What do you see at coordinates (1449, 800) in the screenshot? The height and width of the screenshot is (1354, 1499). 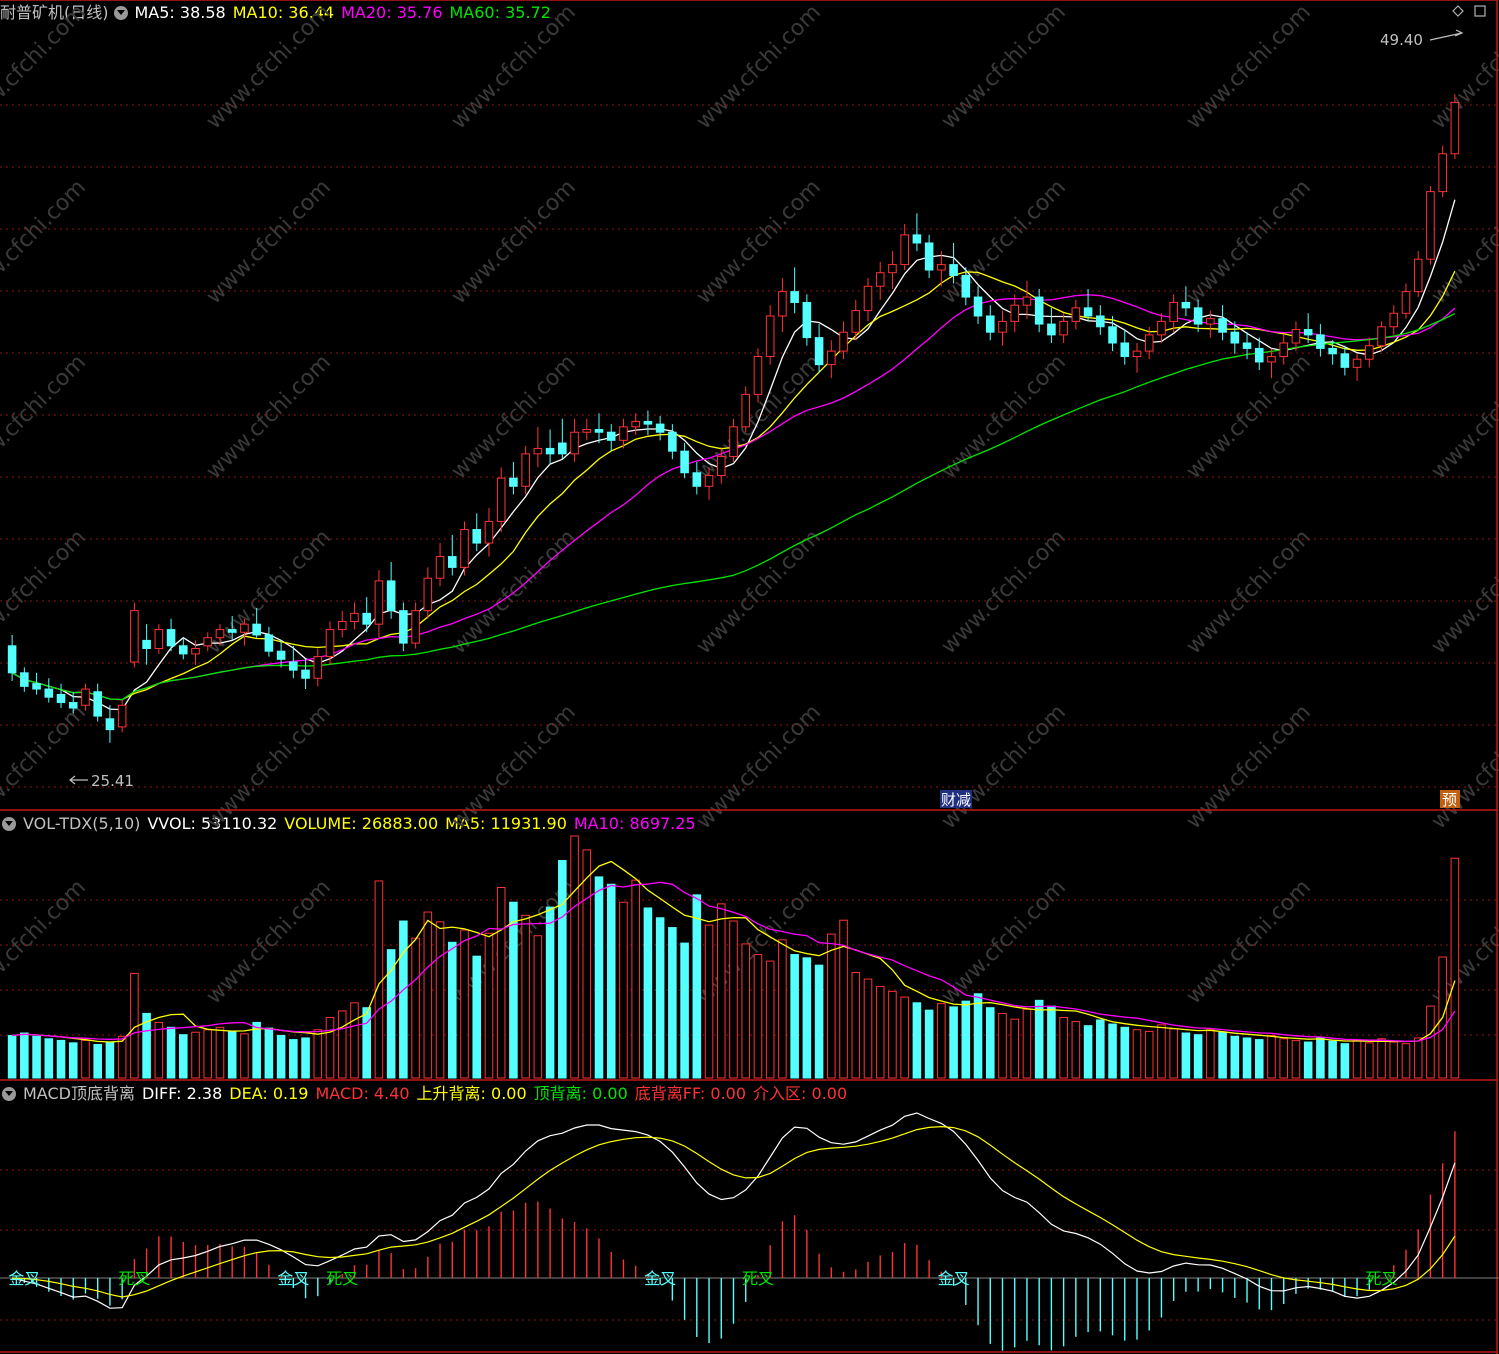 I see `forecast-tag: 预` at bounding box center [1449, 800].